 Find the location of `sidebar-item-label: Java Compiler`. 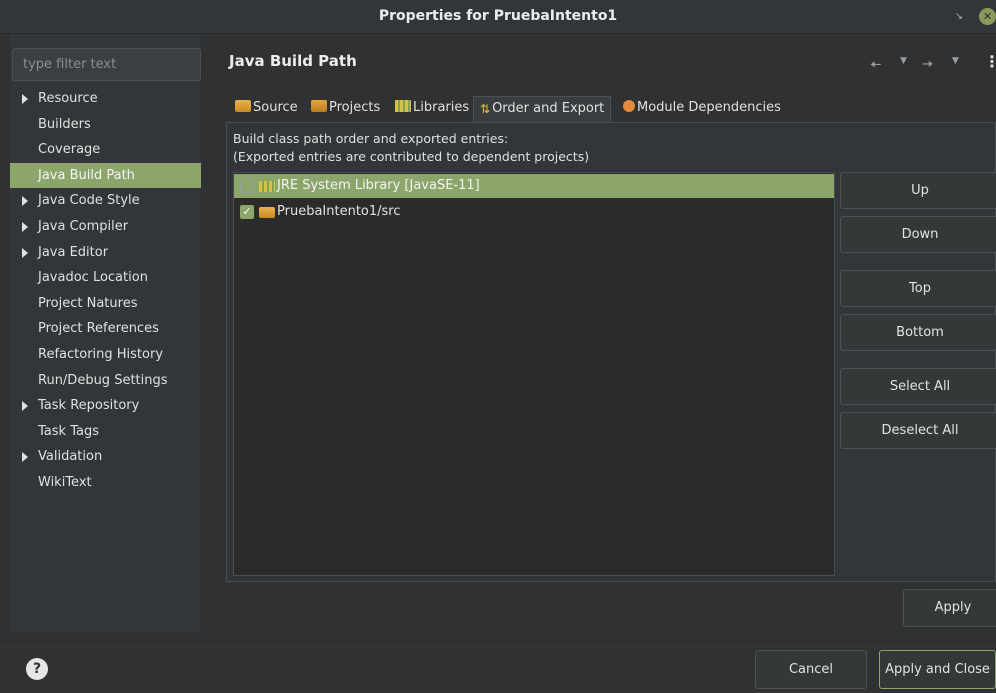

sidebar-item-label: Java Compiler is located at coordinates (83, 226).